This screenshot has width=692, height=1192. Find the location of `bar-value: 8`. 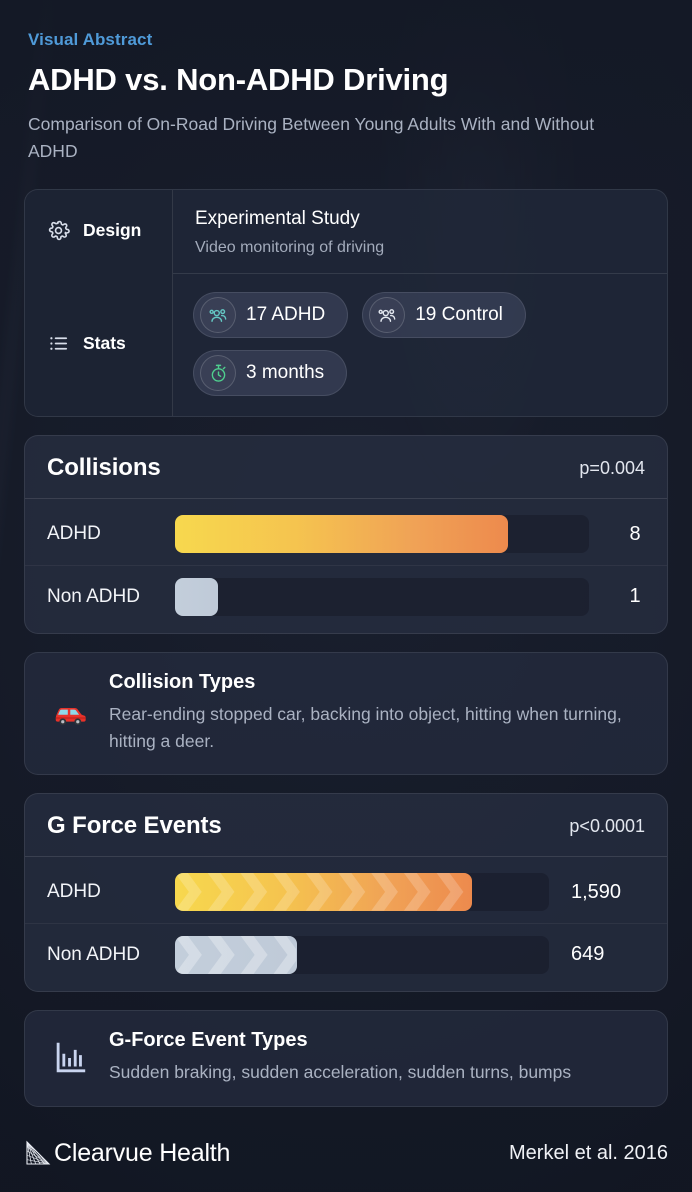

bar-value: 8 is located at coordinates (635, 533).